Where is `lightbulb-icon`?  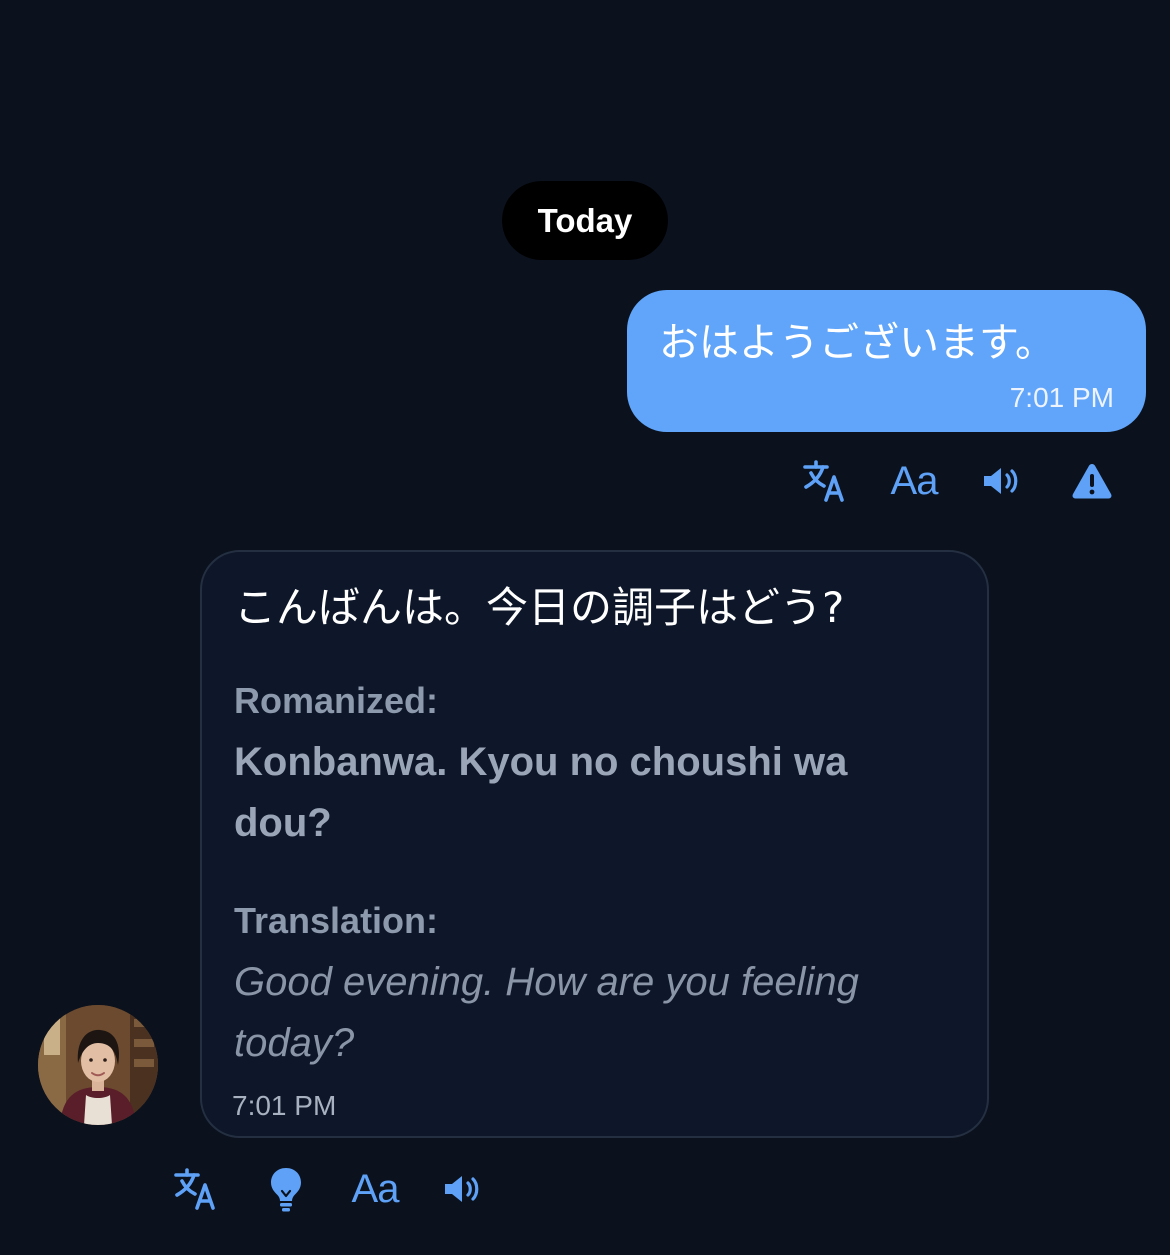
lightbulb-icon is located at coordinates (286, 1190).